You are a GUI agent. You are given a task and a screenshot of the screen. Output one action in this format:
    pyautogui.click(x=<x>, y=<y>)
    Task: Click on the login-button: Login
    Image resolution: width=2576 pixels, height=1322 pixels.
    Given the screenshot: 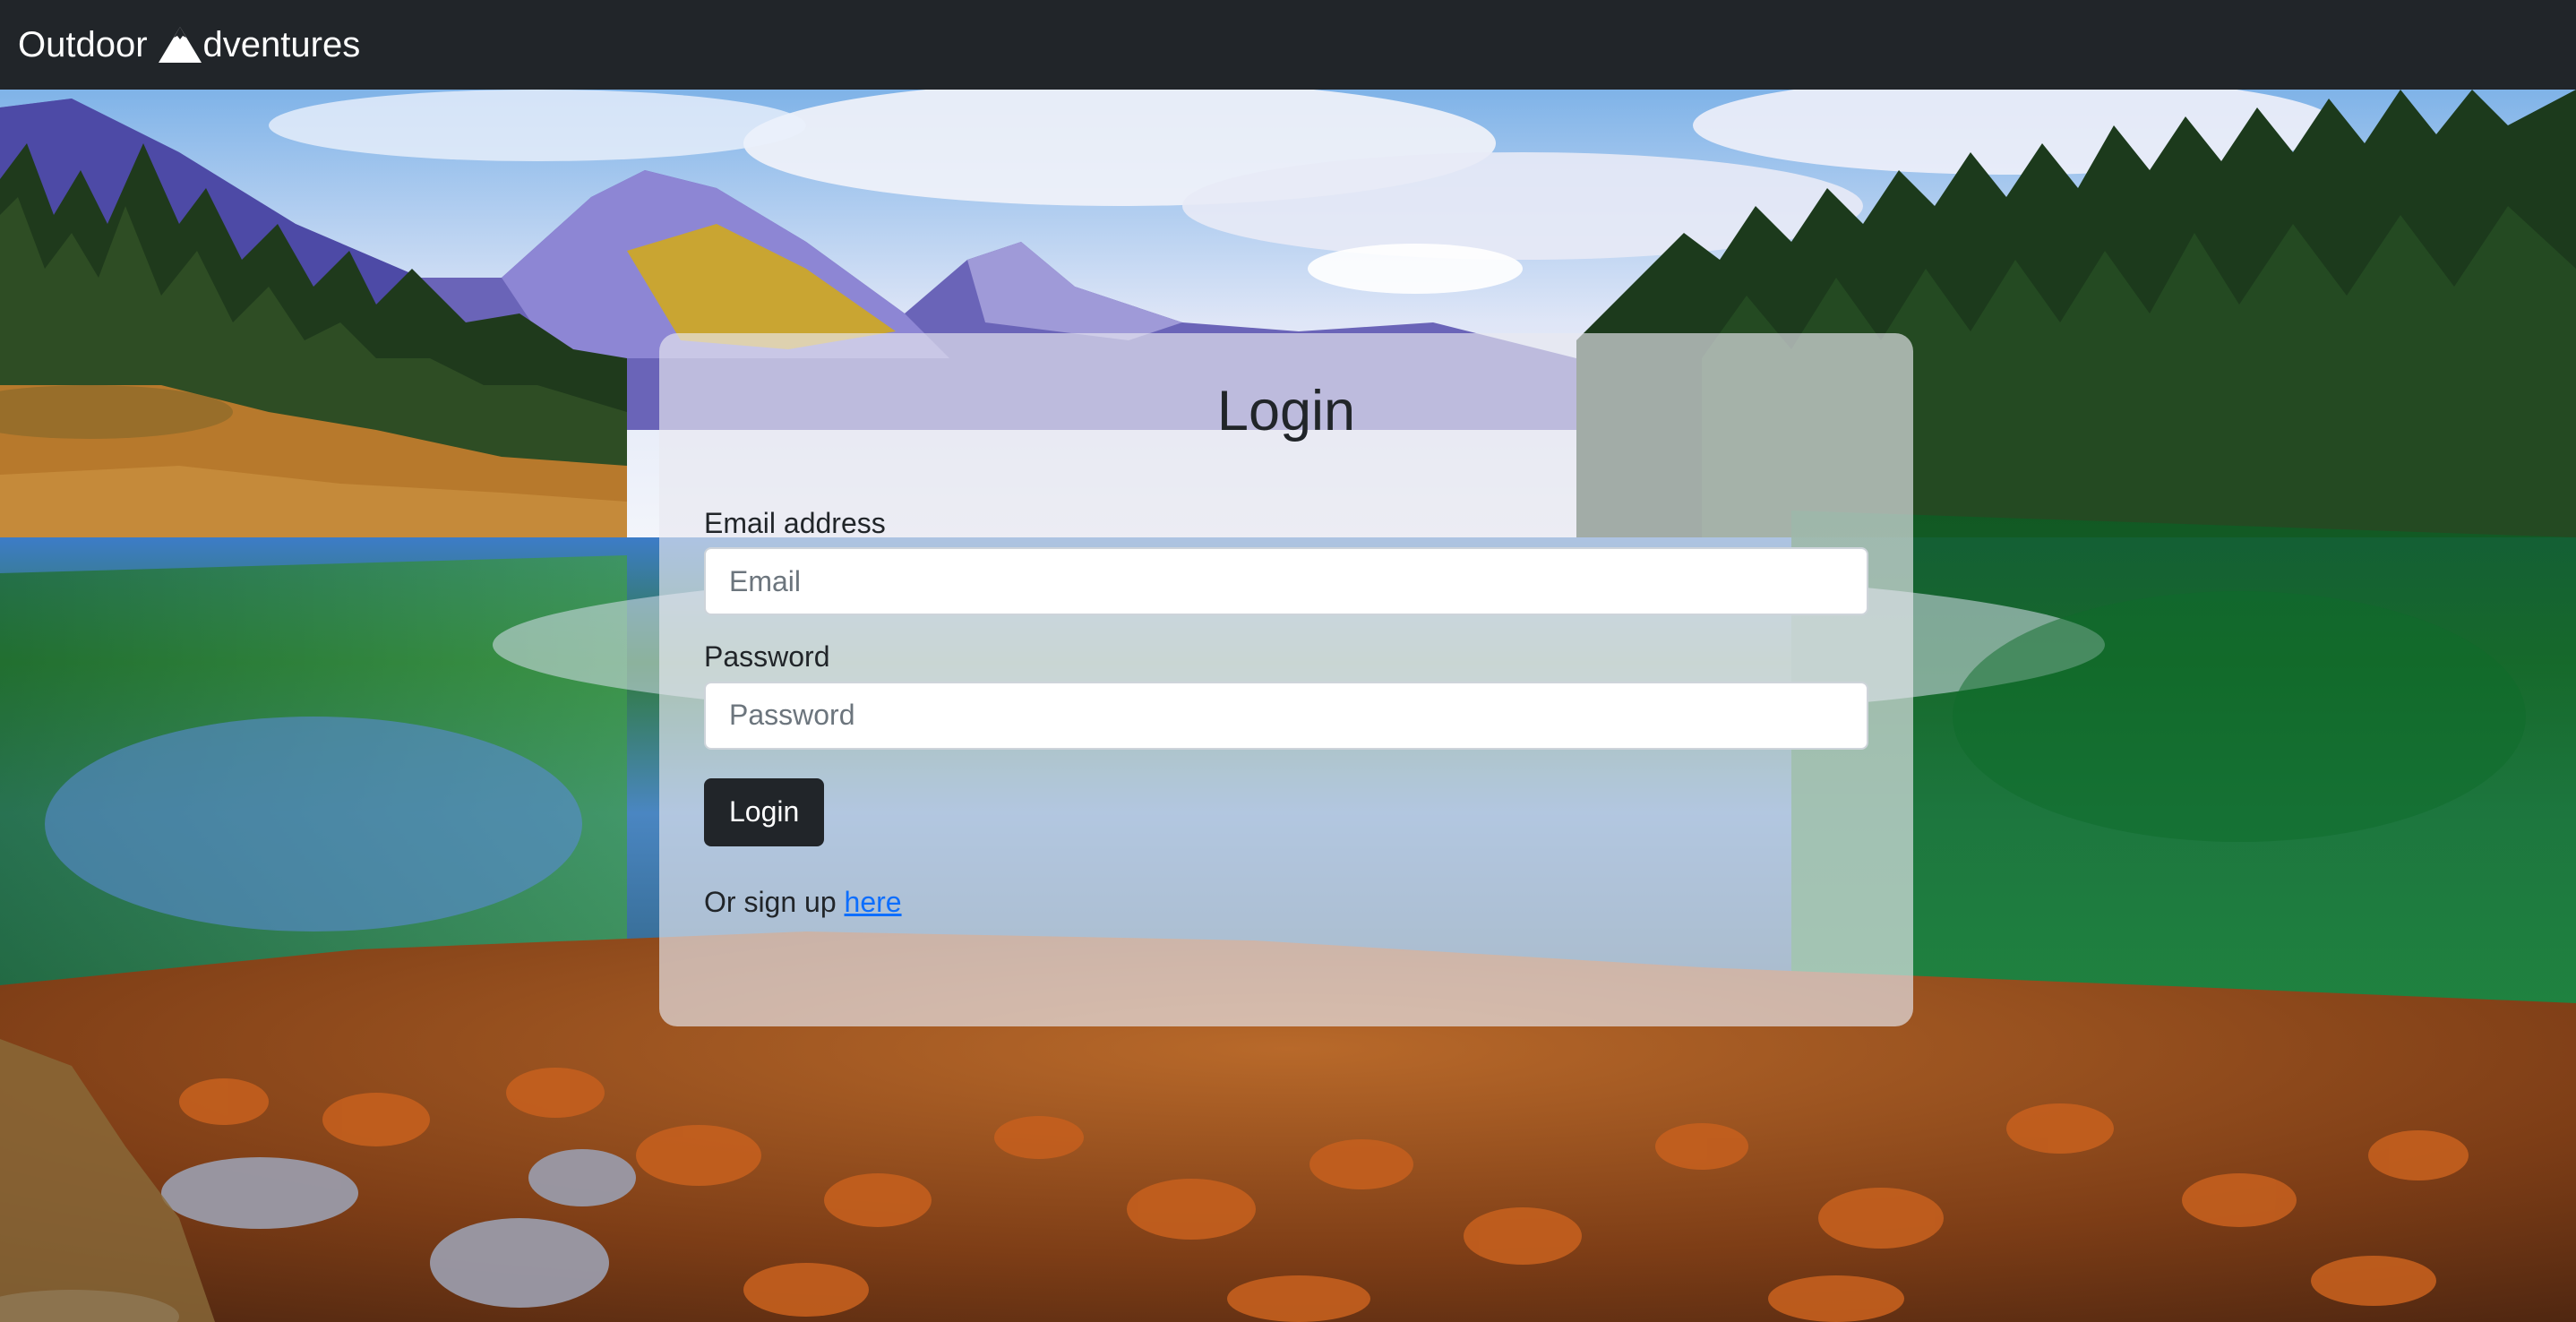 What is the action you would take?
    pyautogui.click(x=764, y=811)
    